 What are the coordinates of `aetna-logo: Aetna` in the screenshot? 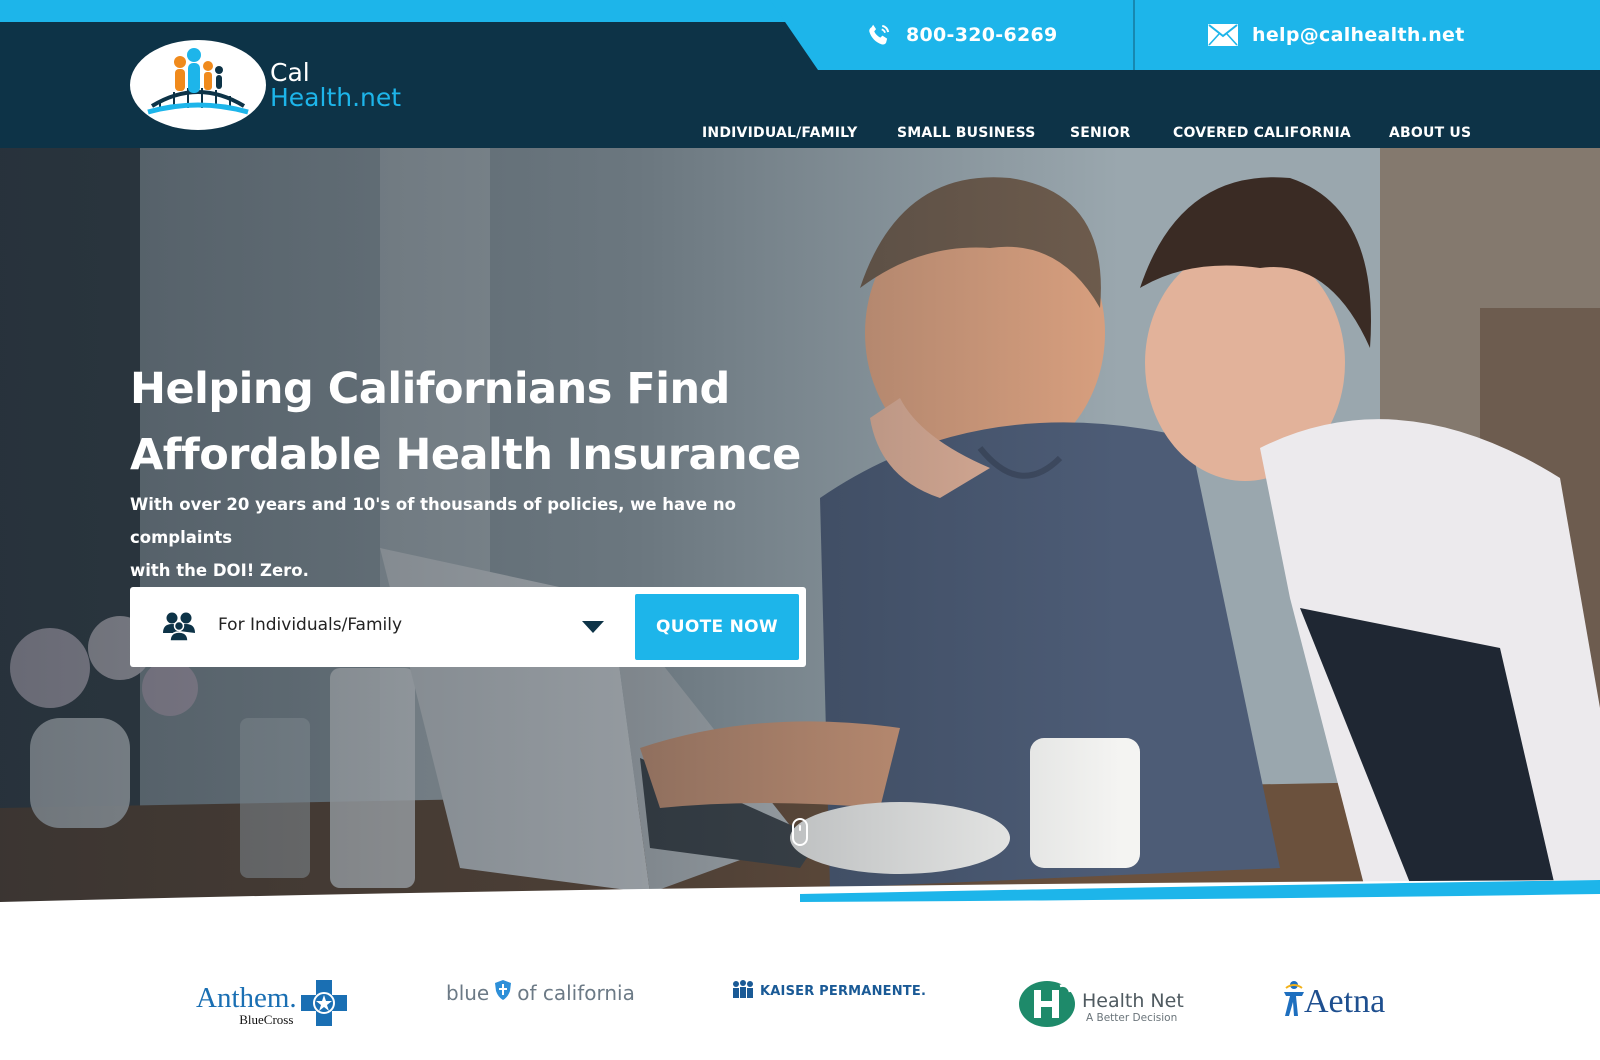 It's located at (1333, 1001).